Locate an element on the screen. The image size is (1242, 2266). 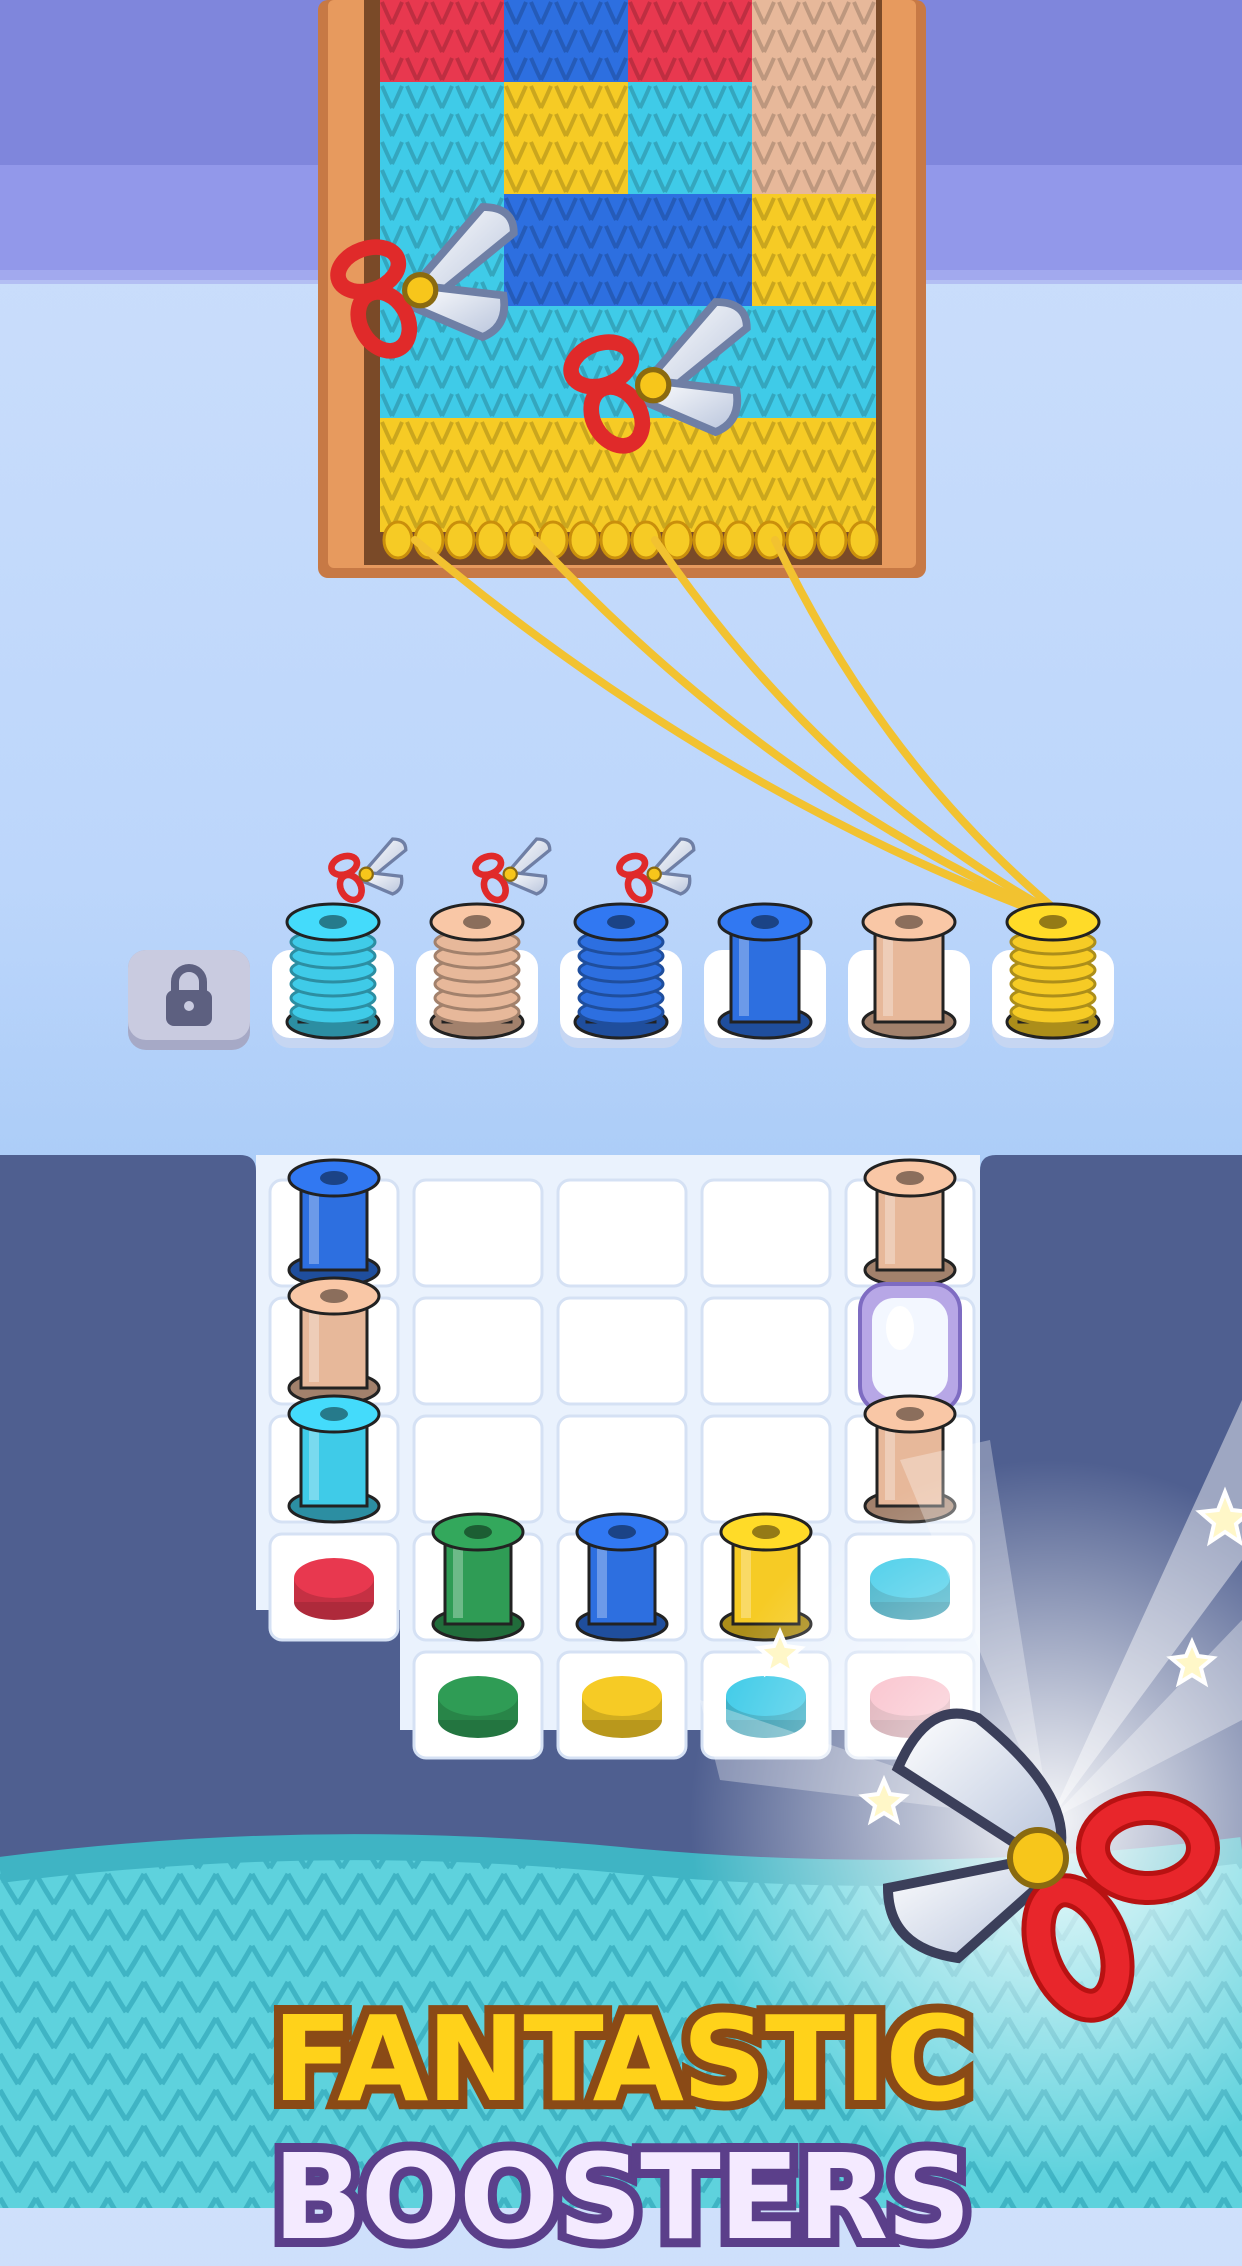
yellow-spool is located at coordinates (1053, 971).